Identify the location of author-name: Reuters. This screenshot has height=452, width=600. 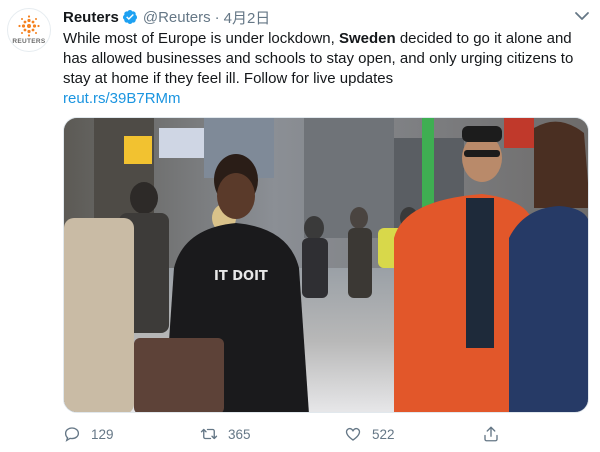
(91, 17).